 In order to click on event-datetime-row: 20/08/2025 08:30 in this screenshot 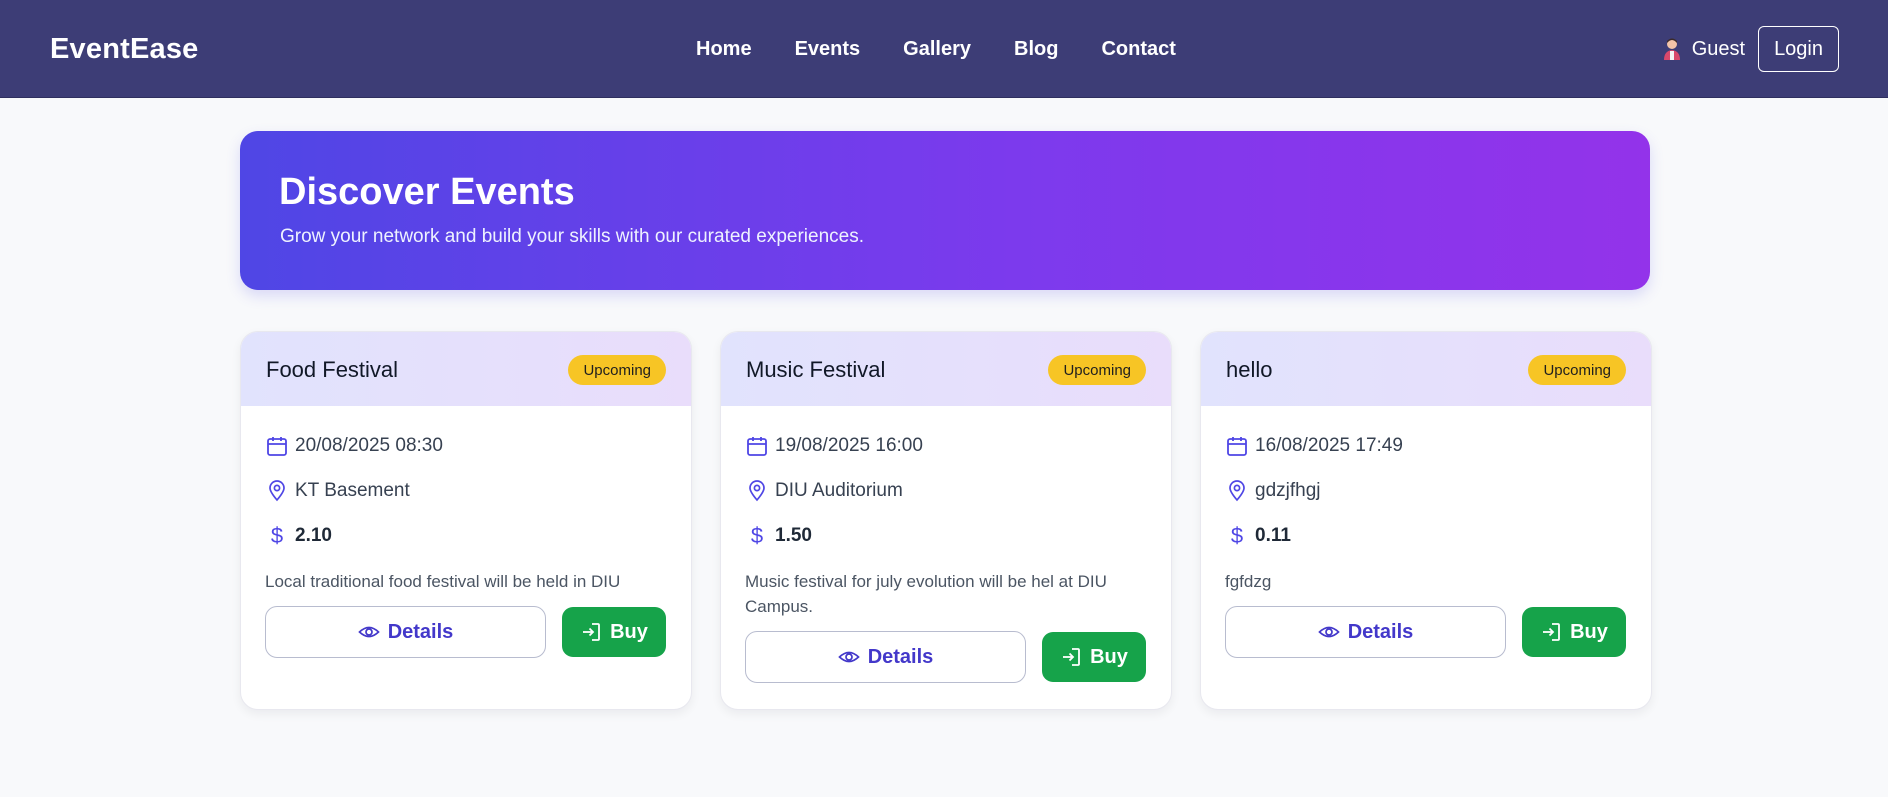, I will do `click(354, 446)`.